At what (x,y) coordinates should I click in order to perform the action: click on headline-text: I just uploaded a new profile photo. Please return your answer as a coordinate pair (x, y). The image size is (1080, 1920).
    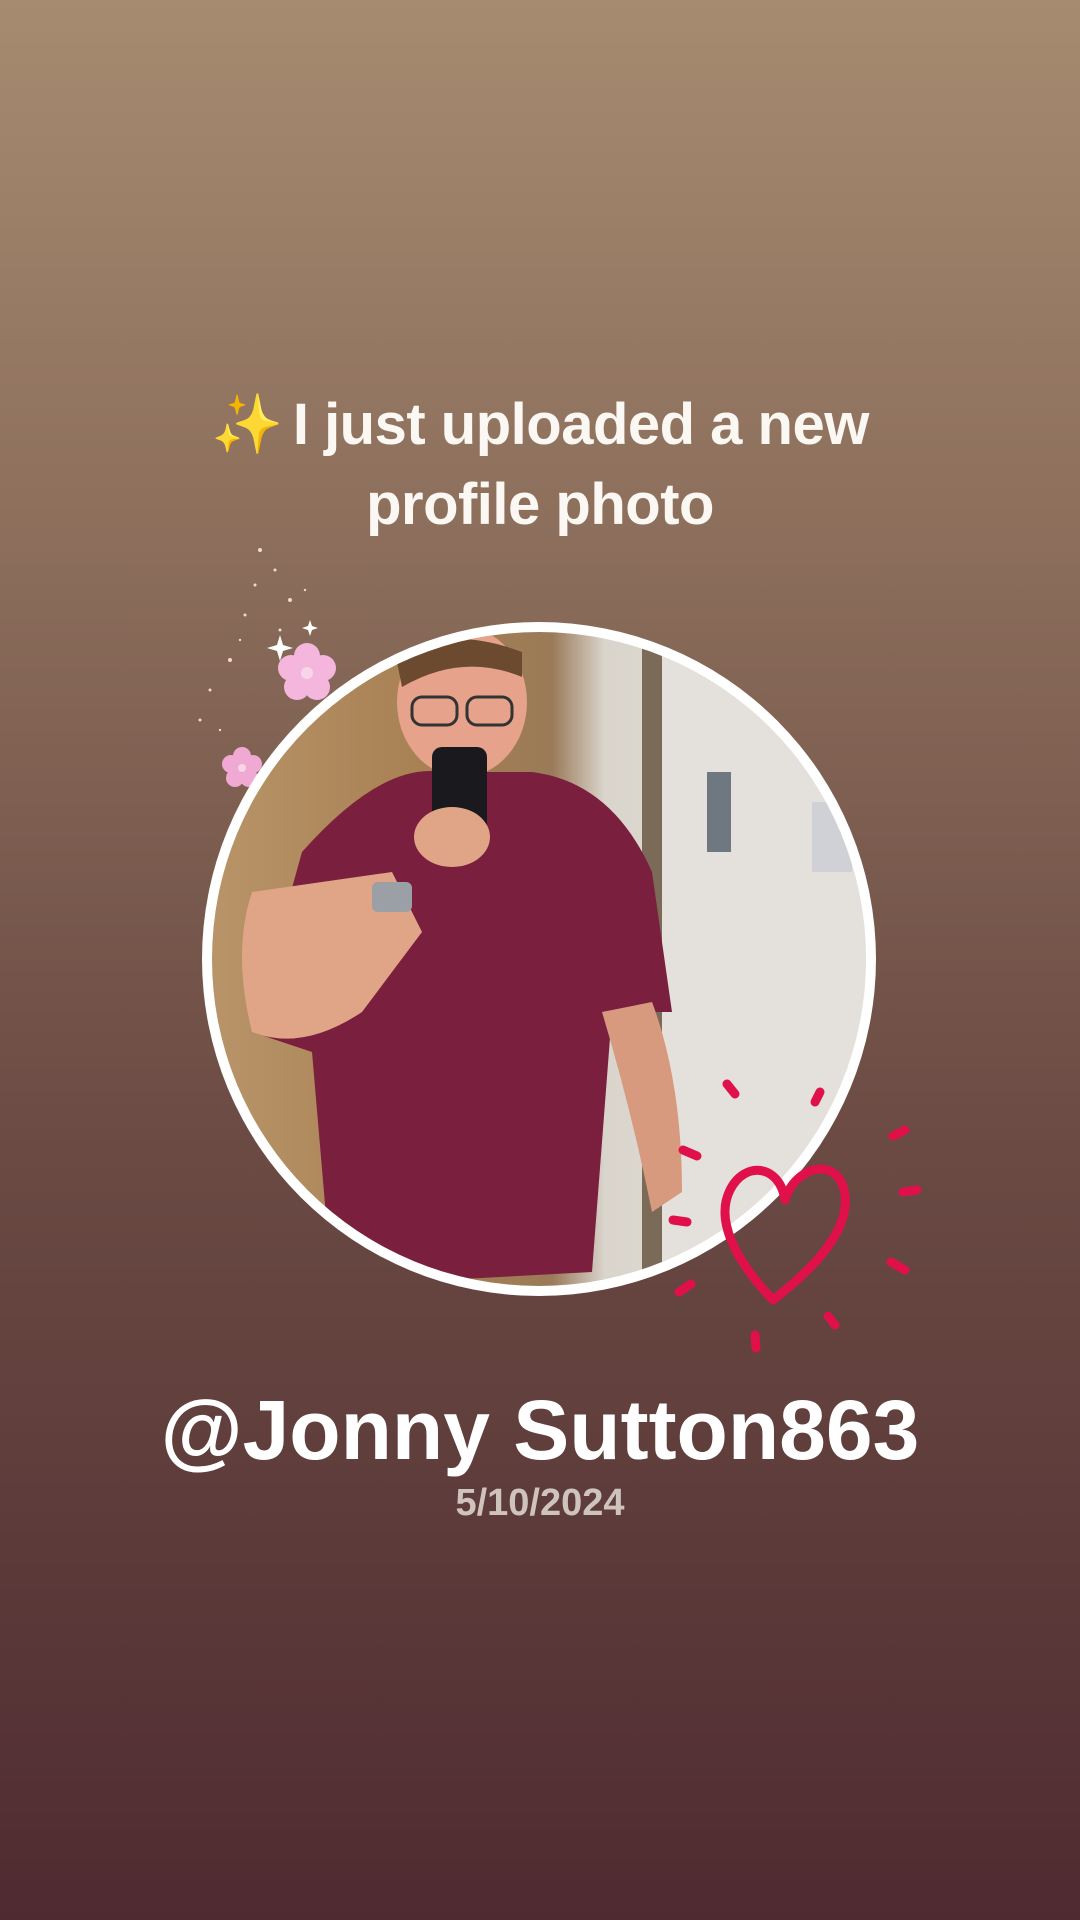
    Looking at the image, I should click on (581, 464).